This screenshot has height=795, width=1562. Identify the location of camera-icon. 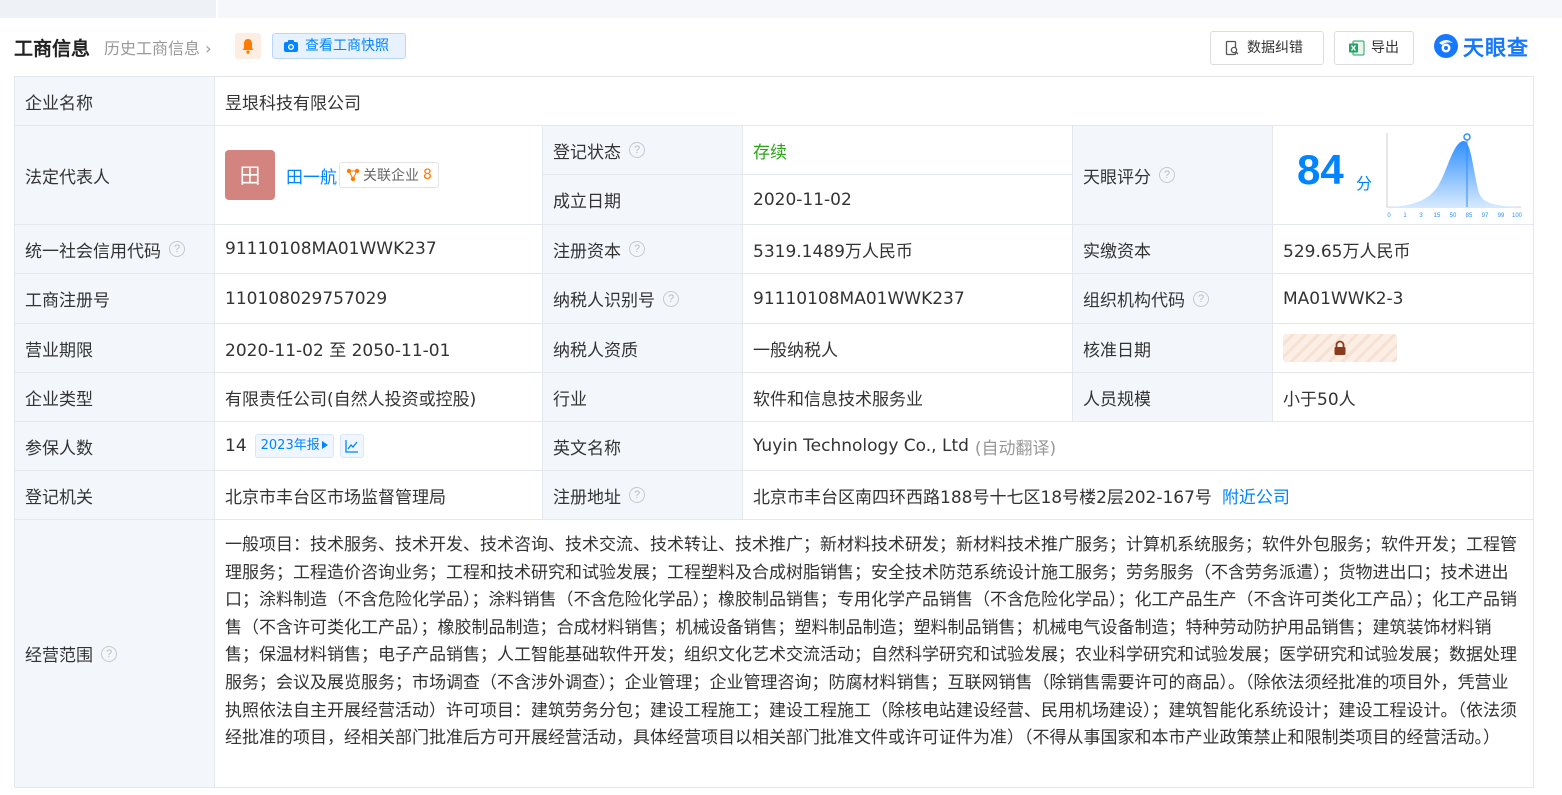
(291, 46).